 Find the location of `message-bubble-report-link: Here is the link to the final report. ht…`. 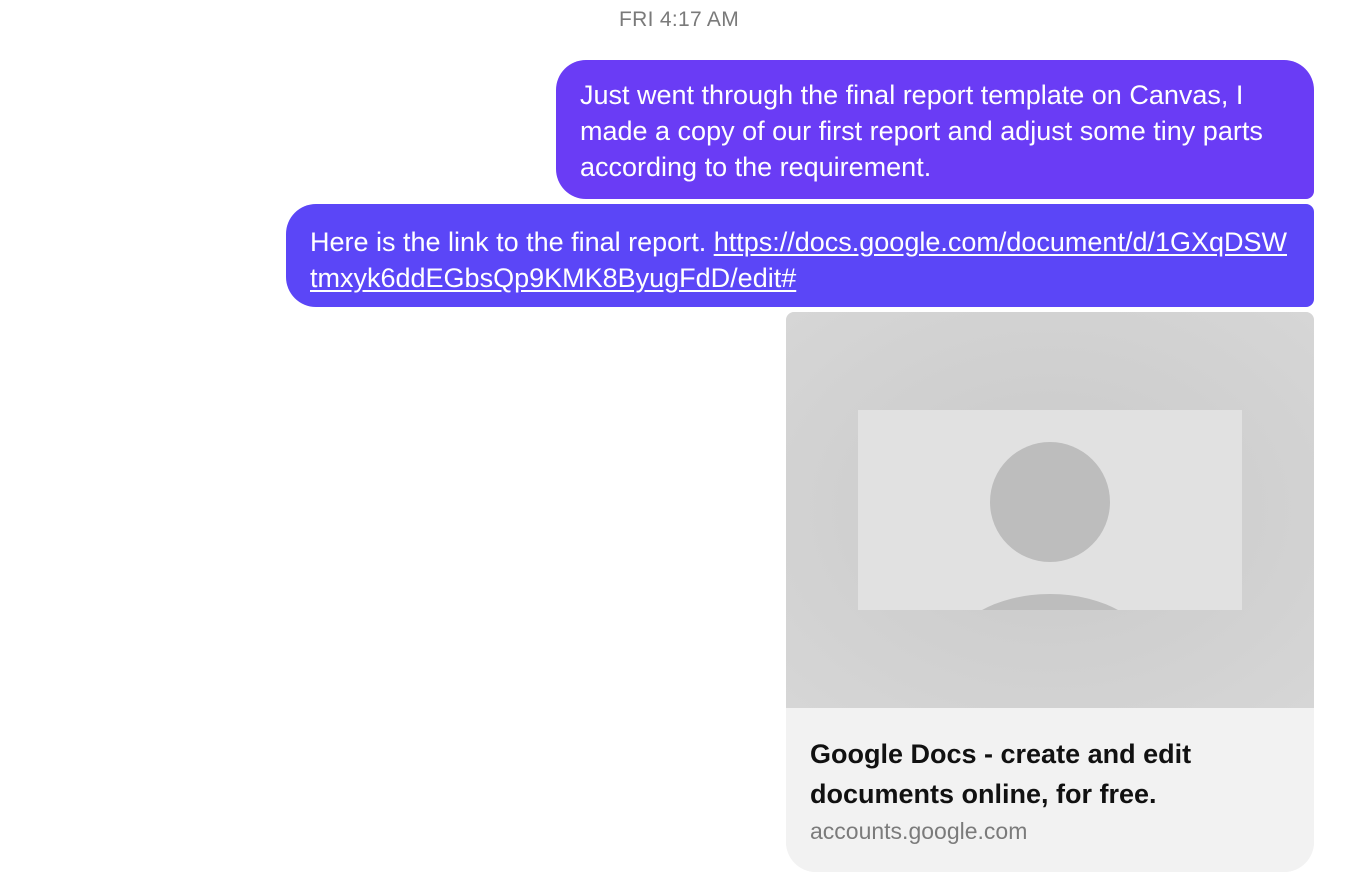

message-bubble-report-link: Here is the link to the final report. ht… is located at coordinates (800, 255).